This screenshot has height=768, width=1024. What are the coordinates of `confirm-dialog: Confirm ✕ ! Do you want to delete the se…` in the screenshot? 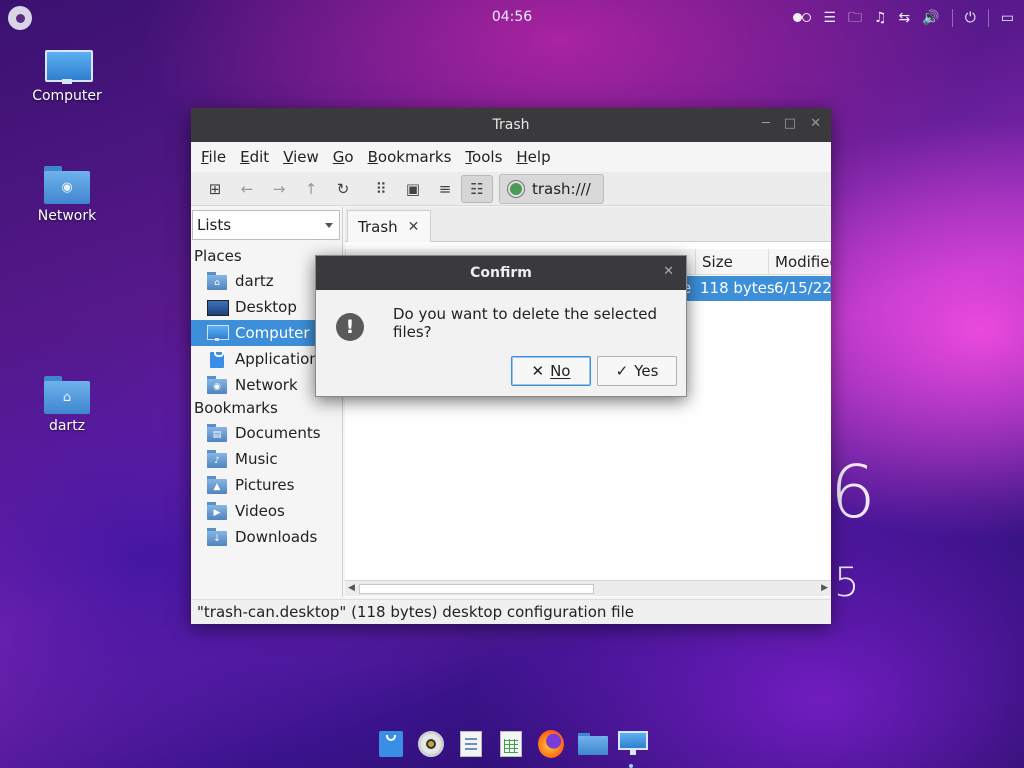 It's located at (501, 326).